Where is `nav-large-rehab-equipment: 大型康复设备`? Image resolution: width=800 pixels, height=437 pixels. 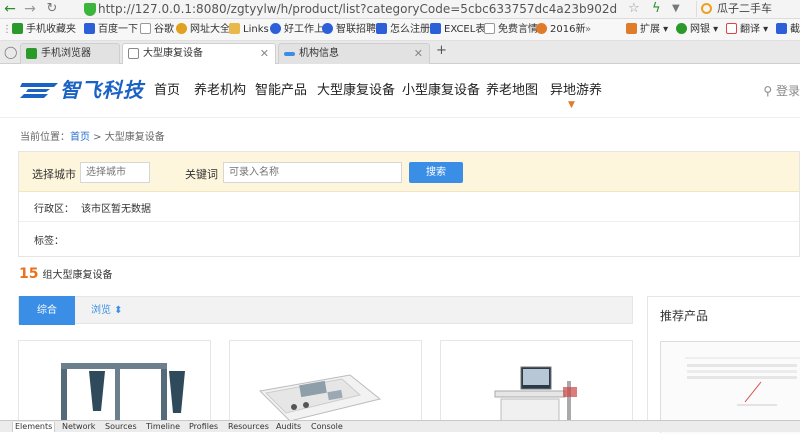
nav-large-rehab-equipment: 大型康复设备 is located at coordinates (356, 91).